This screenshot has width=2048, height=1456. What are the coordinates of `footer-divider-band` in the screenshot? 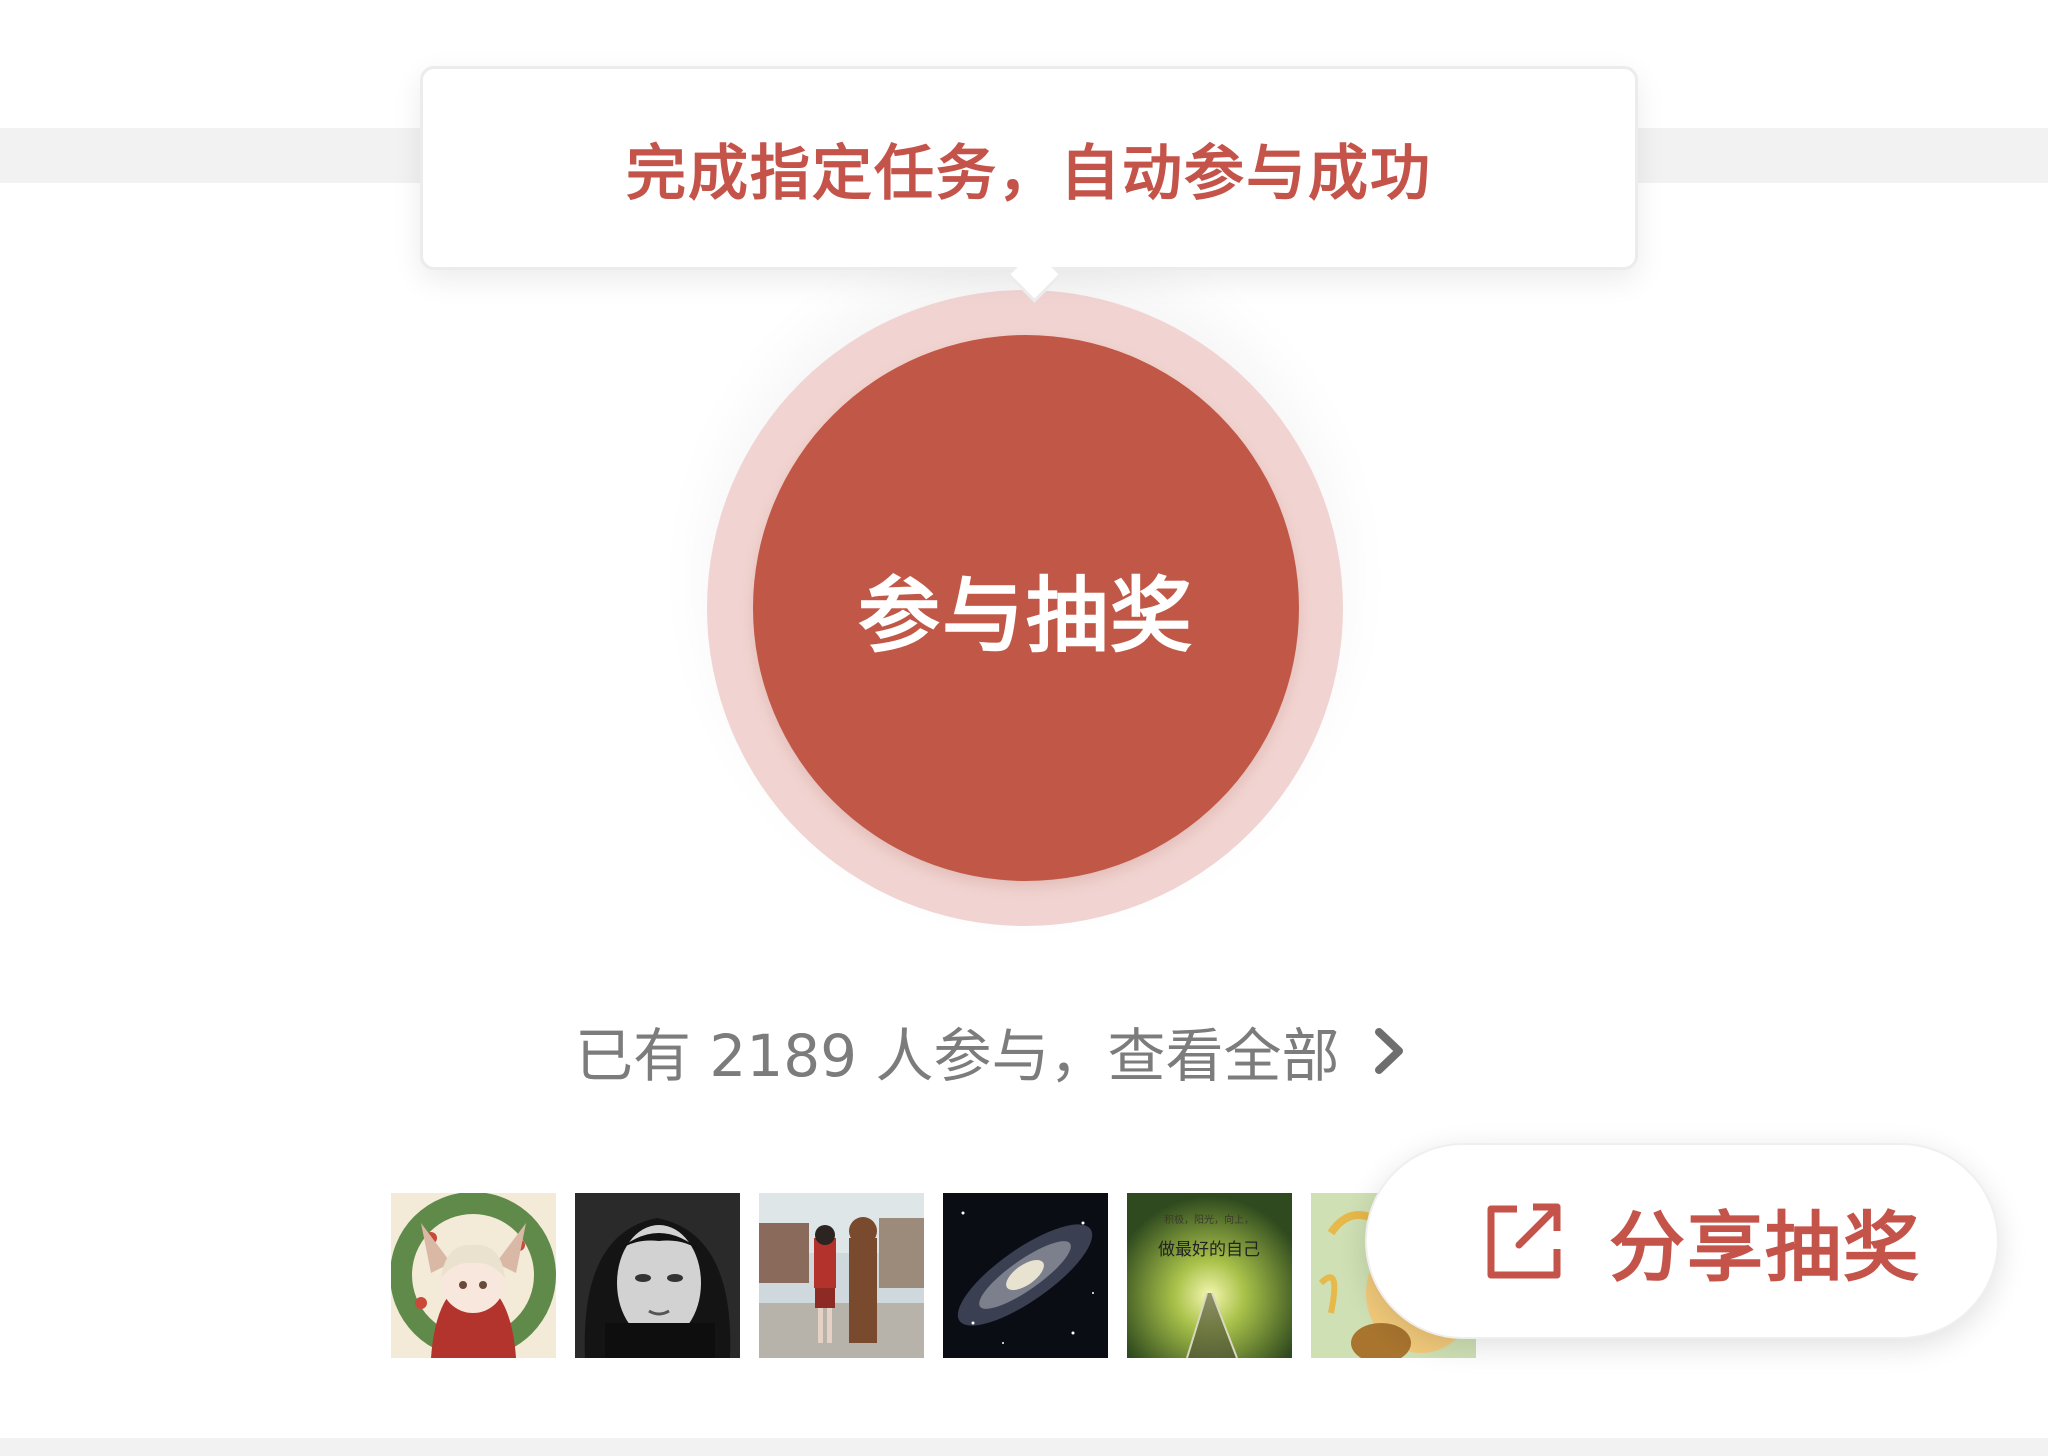 It's located at (1024, 1447).